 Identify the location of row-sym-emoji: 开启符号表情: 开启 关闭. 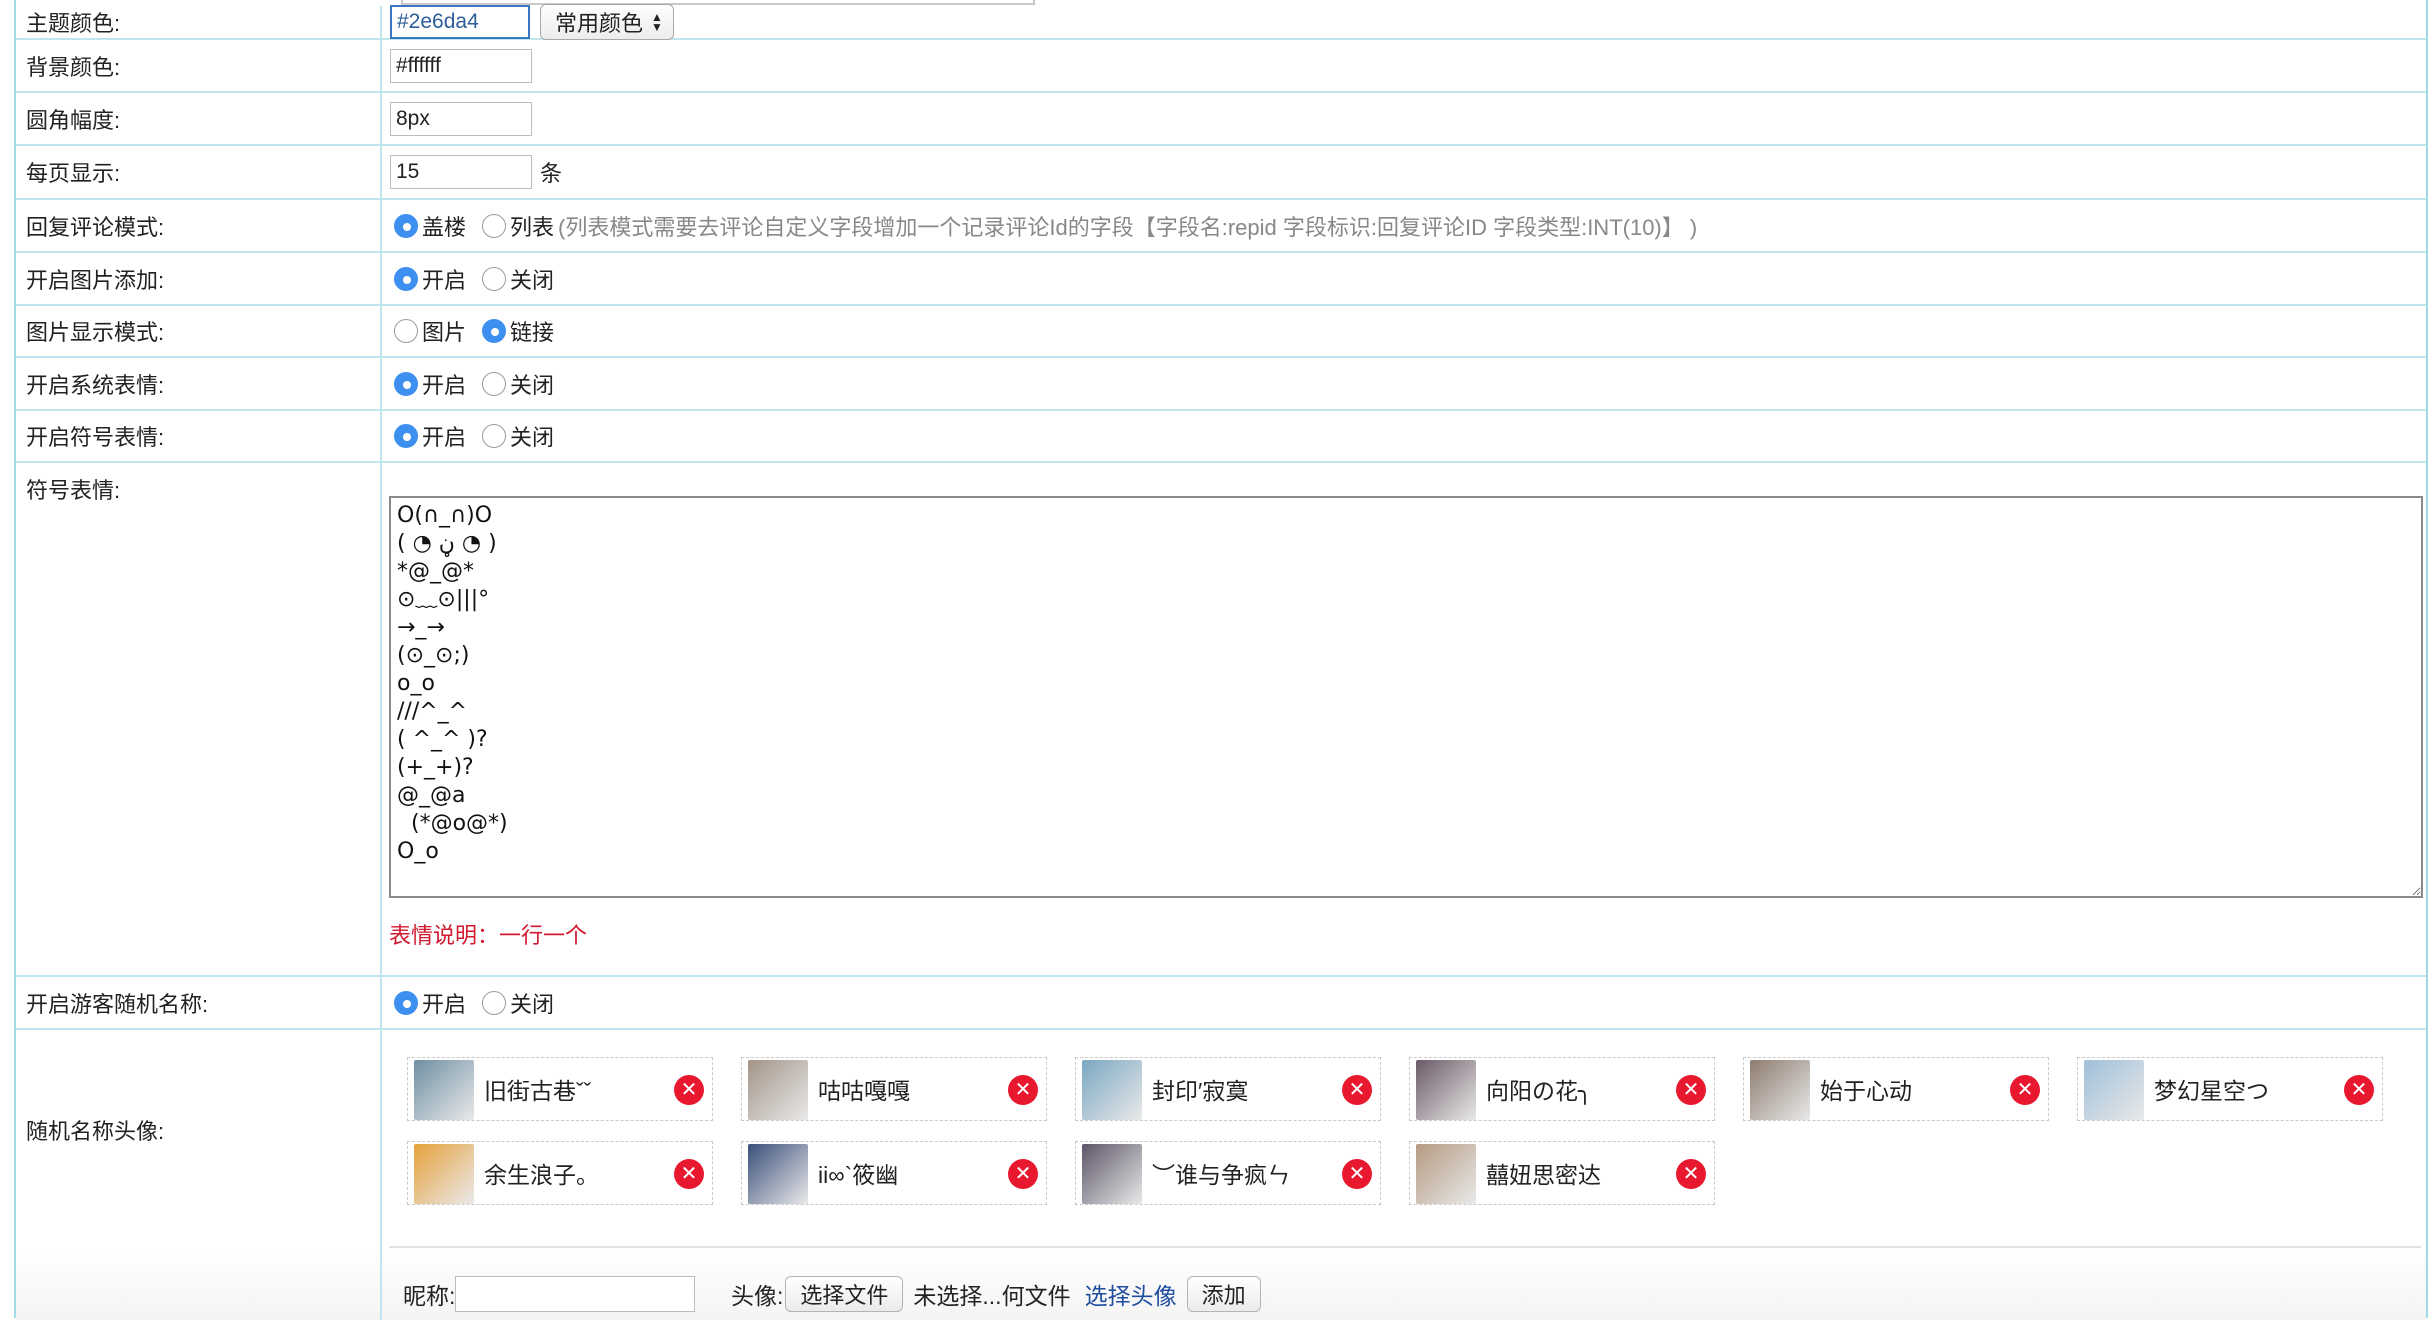
(1221, 437).